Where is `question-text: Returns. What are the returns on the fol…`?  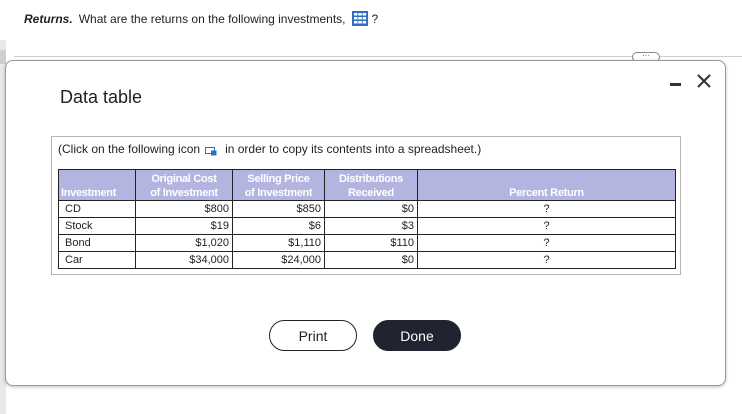 question-text: Returns. What are the returns on the fol… is located at coordinates (201, 18).